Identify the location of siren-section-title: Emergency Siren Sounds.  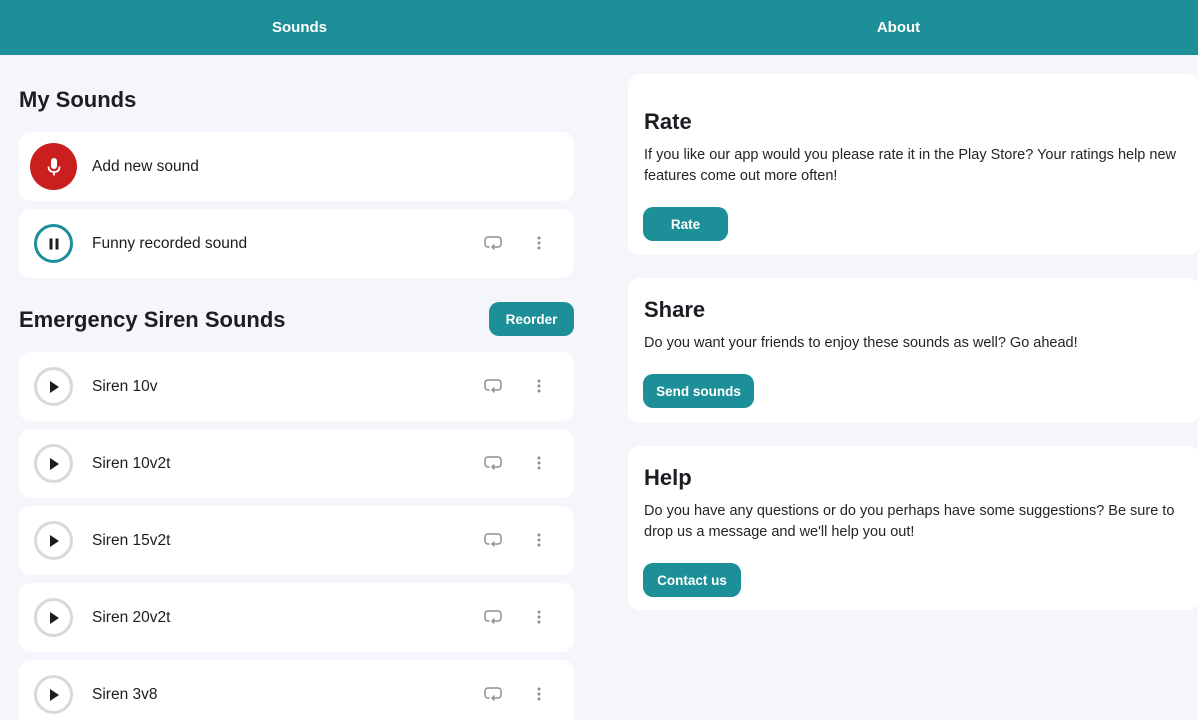
(152, 319).